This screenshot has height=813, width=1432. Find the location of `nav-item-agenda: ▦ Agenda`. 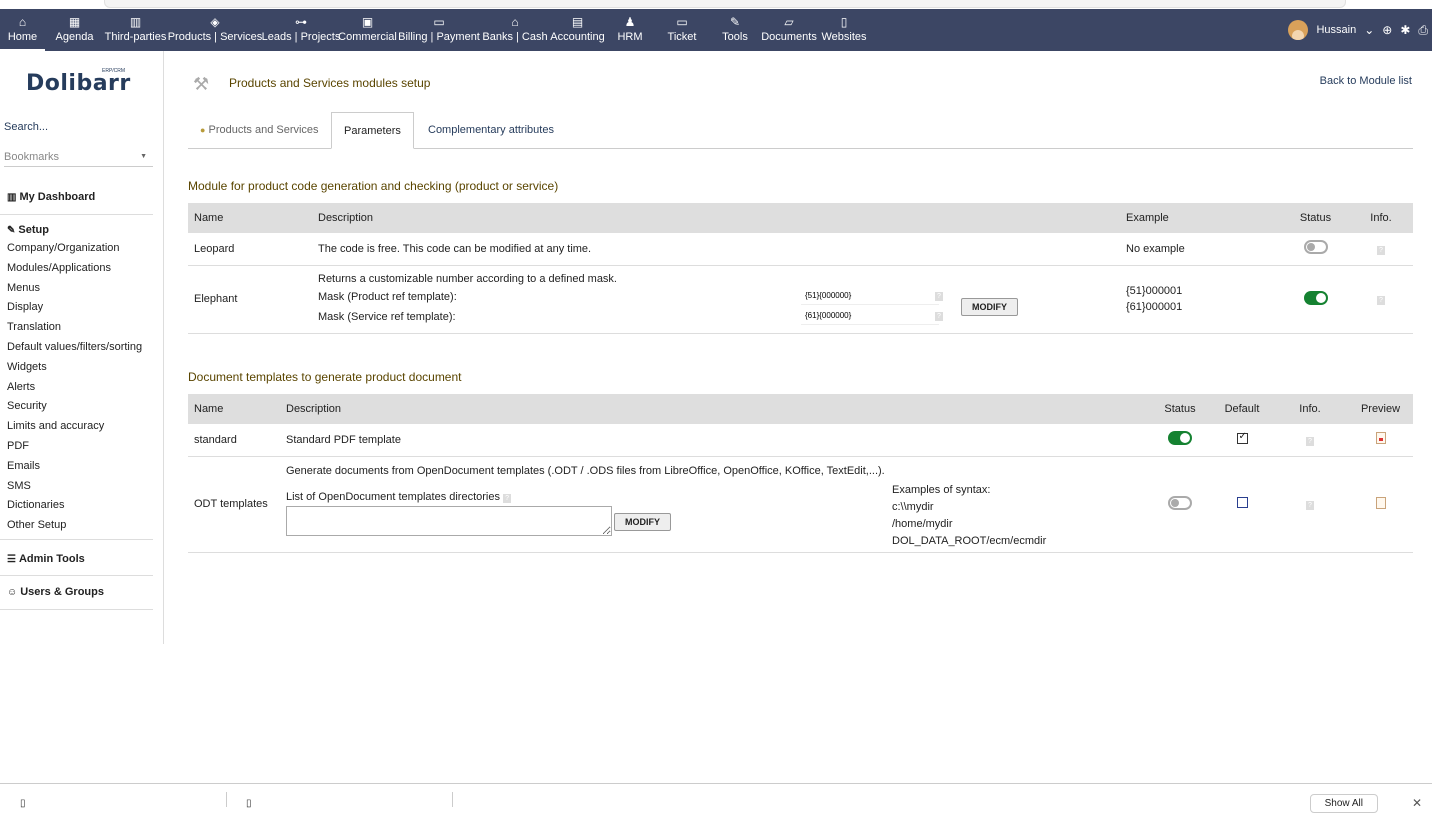

nav-item-agenda: ▦ Agenda is located at coordinates (74, 30).